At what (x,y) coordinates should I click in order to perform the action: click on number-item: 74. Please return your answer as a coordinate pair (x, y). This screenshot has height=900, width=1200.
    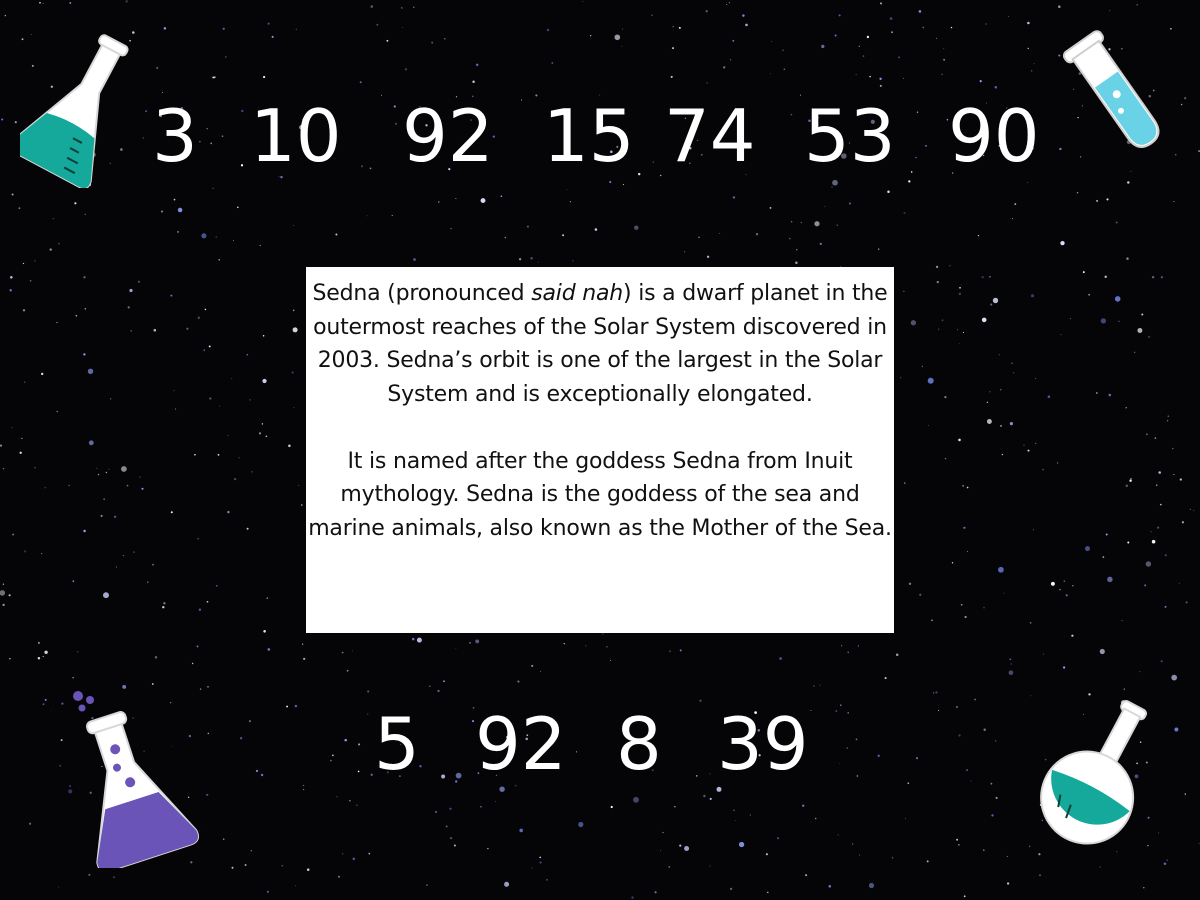
    Looking at the image, I should click on (710, 136).